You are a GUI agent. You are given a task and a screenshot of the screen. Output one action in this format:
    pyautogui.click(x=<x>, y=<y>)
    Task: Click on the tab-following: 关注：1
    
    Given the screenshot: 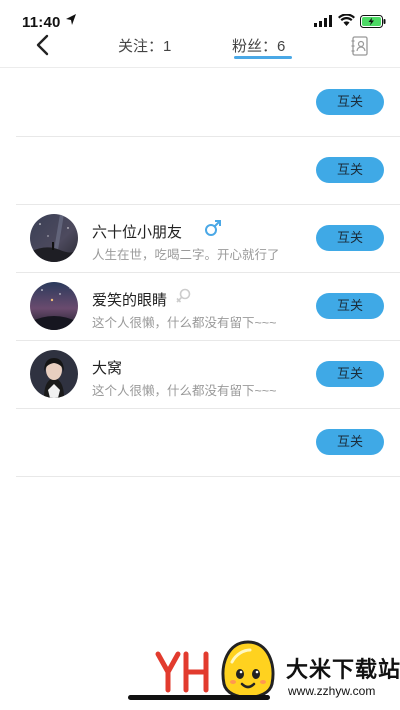 What is the action you would take?
    pyautogui.click(x=144, y=45)
    